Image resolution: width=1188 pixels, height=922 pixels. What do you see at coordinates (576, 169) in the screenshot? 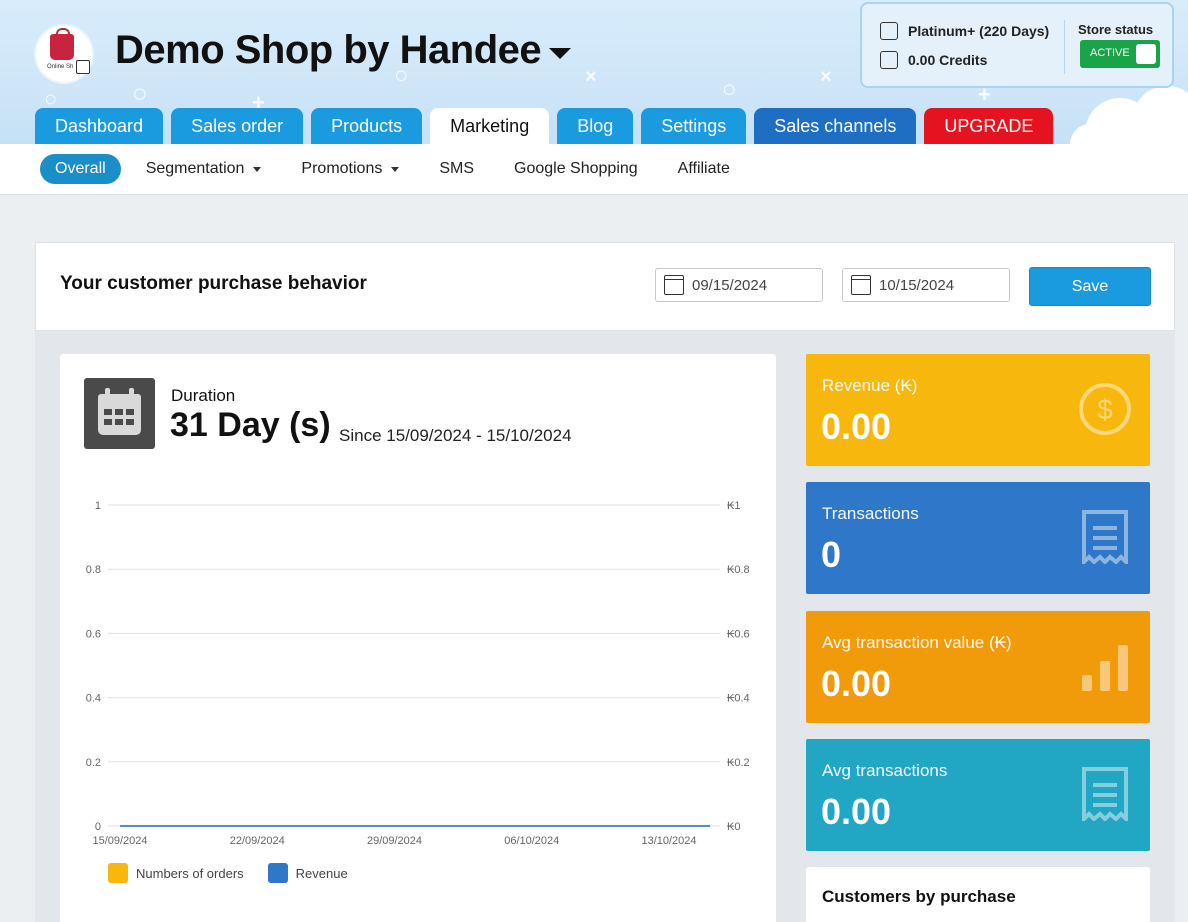
I see `subnav-google-shopping: Google Shopping` at bounding box center [576, 169].